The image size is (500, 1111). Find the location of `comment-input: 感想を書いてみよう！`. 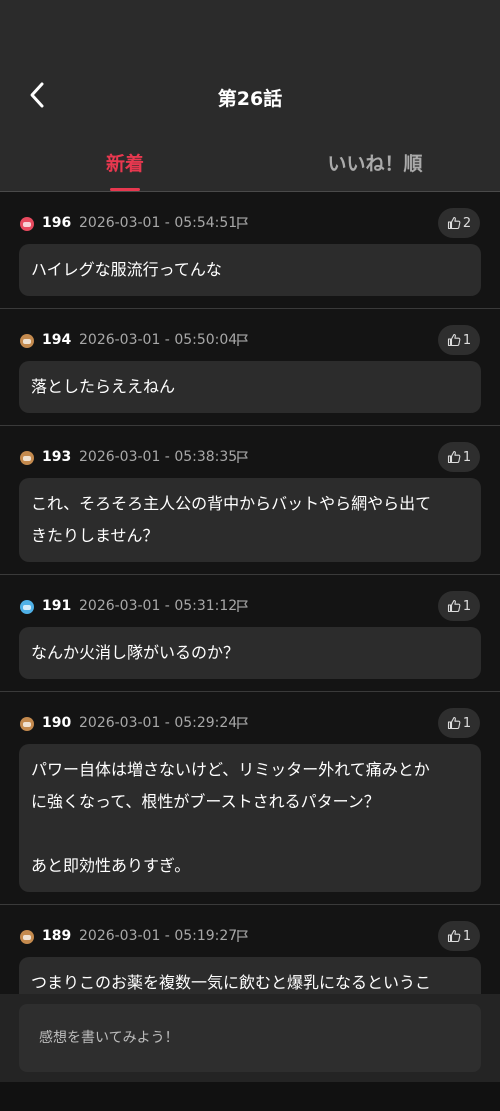

comment-input: 感想を書いてみよう！ is located at coordinates (250, 1038).